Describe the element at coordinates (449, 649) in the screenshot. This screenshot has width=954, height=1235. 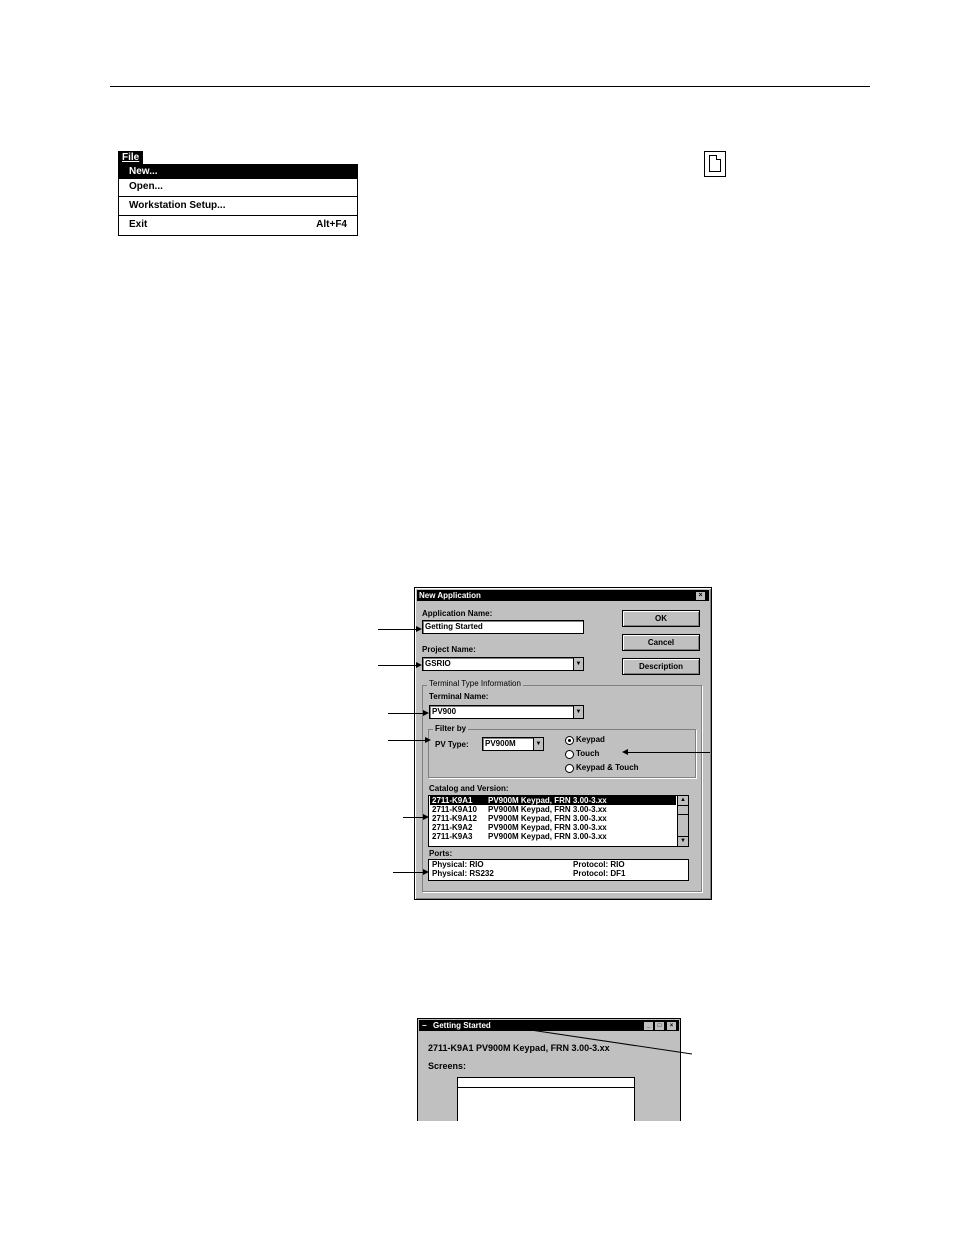
I see `project-name-label: Project Name:` at that location.